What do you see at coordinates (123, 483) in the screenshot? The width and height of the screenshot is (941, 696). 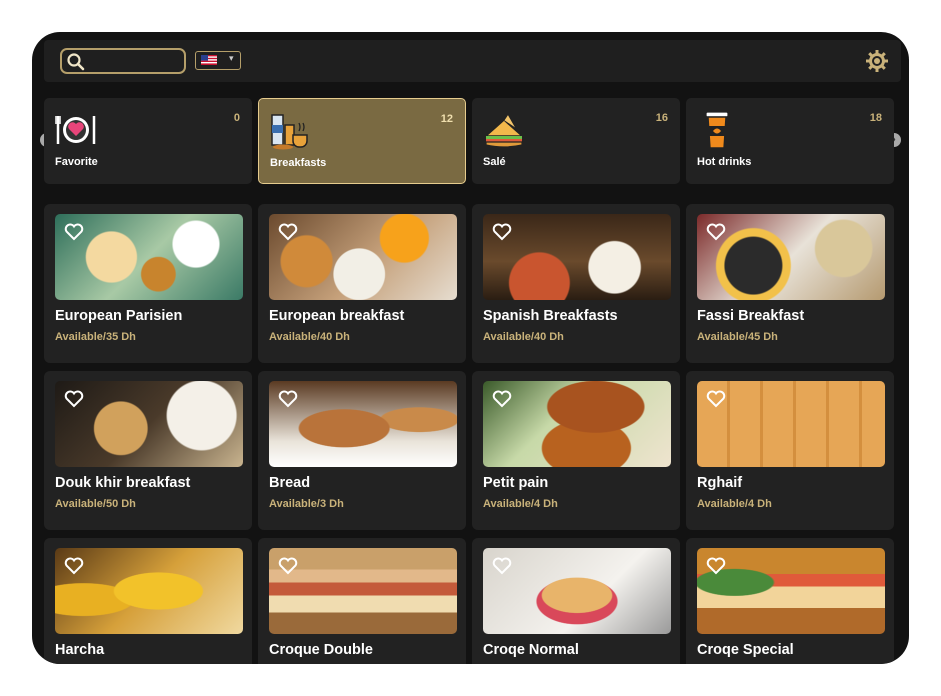 I see `product-title: Douk khir breakfast` at bounding box center [123, 483].